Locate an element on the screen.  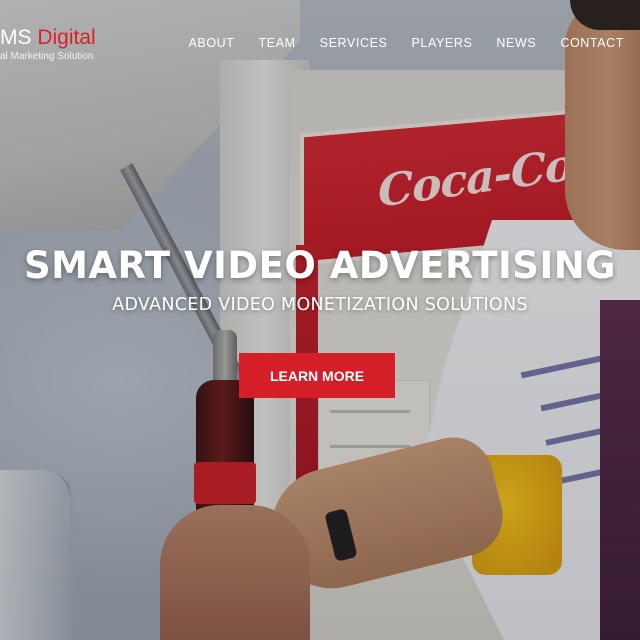
nav-item-players: PLAYERS is located at coordinates (441, 43).